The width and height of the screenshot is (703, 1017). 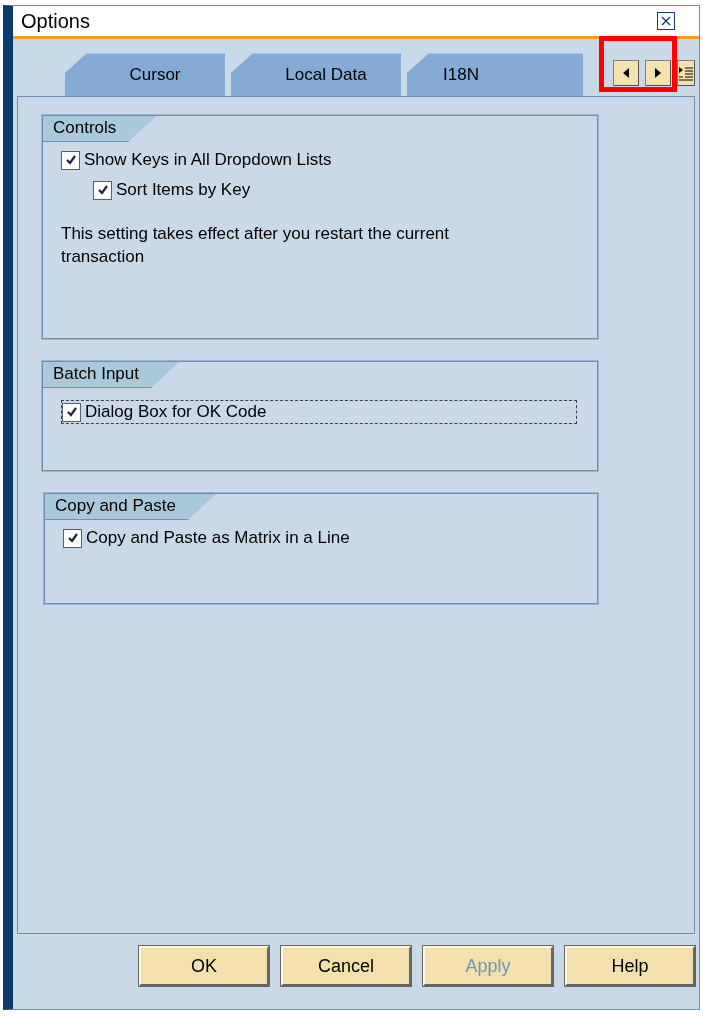 I want to click on scroll-left-button, so click(x=626, y=73).